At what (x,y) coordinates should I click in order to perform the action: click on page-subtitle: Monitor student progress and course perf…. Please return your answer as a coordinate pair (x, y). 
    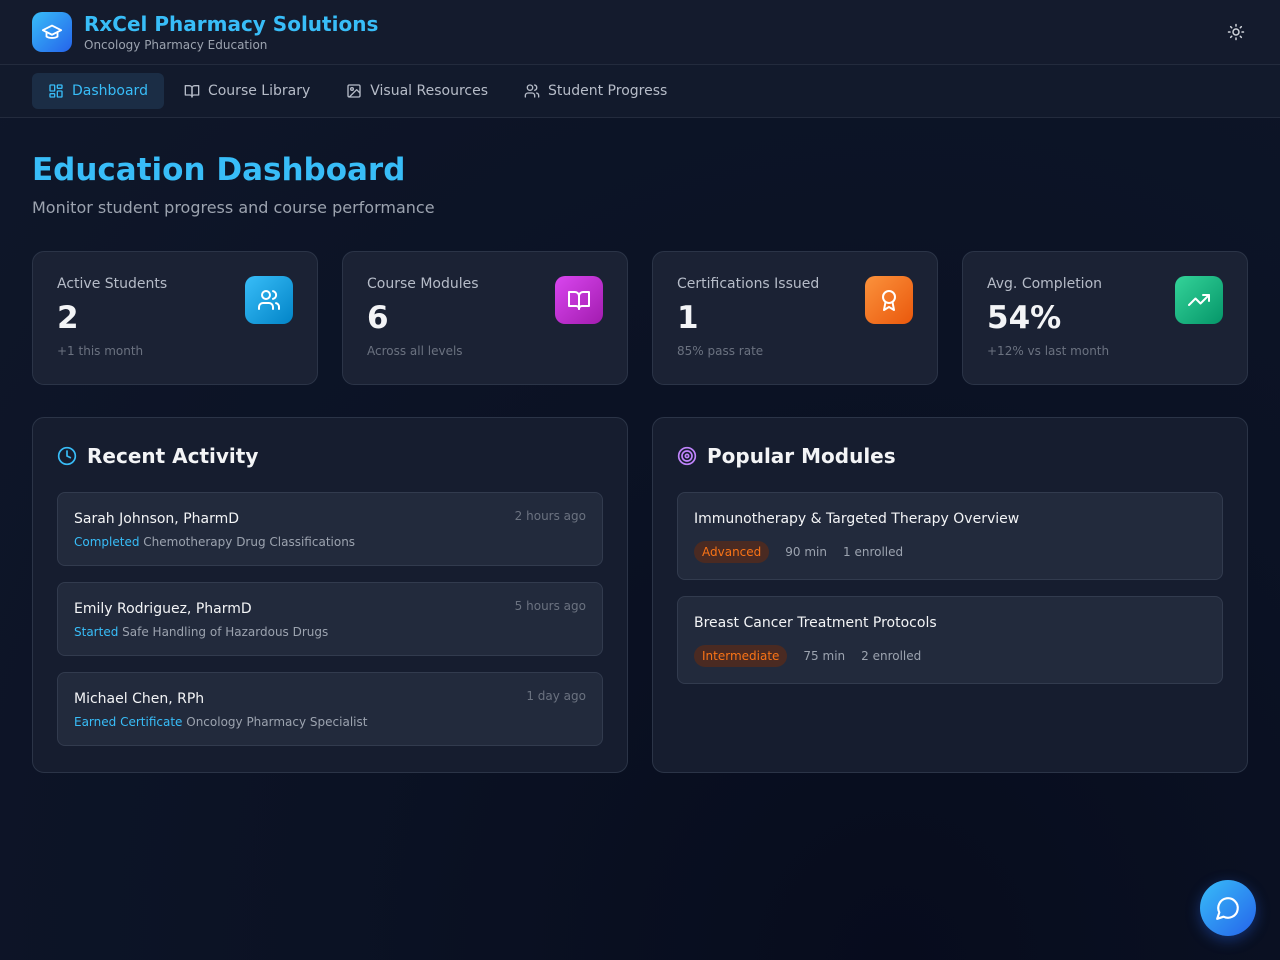
    Looking at the image, I should click on (233, 207).